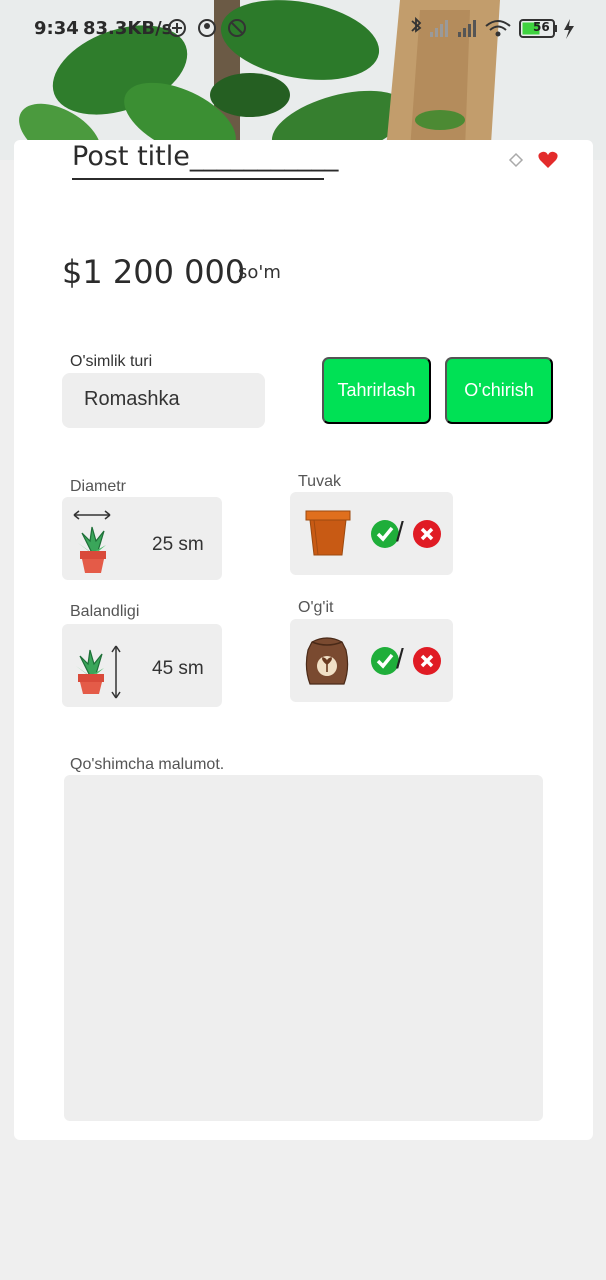  I want to click on status-app-icons, so click(211, 31).